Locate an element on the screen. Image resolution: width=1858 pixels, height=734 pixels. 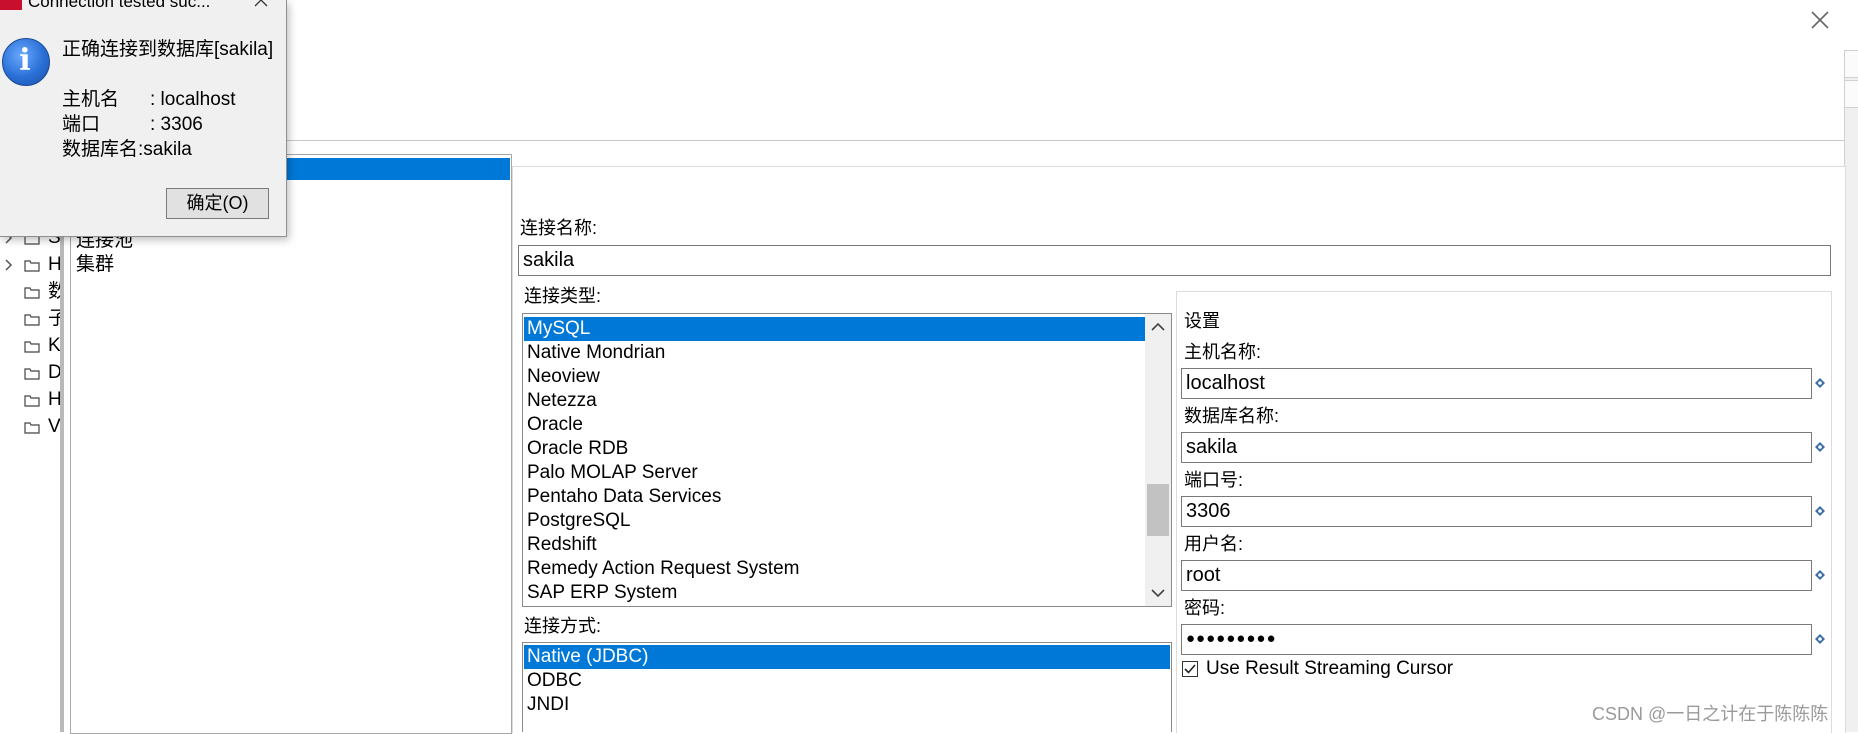
list-item: Neoview is located at coordinates (563, 377).